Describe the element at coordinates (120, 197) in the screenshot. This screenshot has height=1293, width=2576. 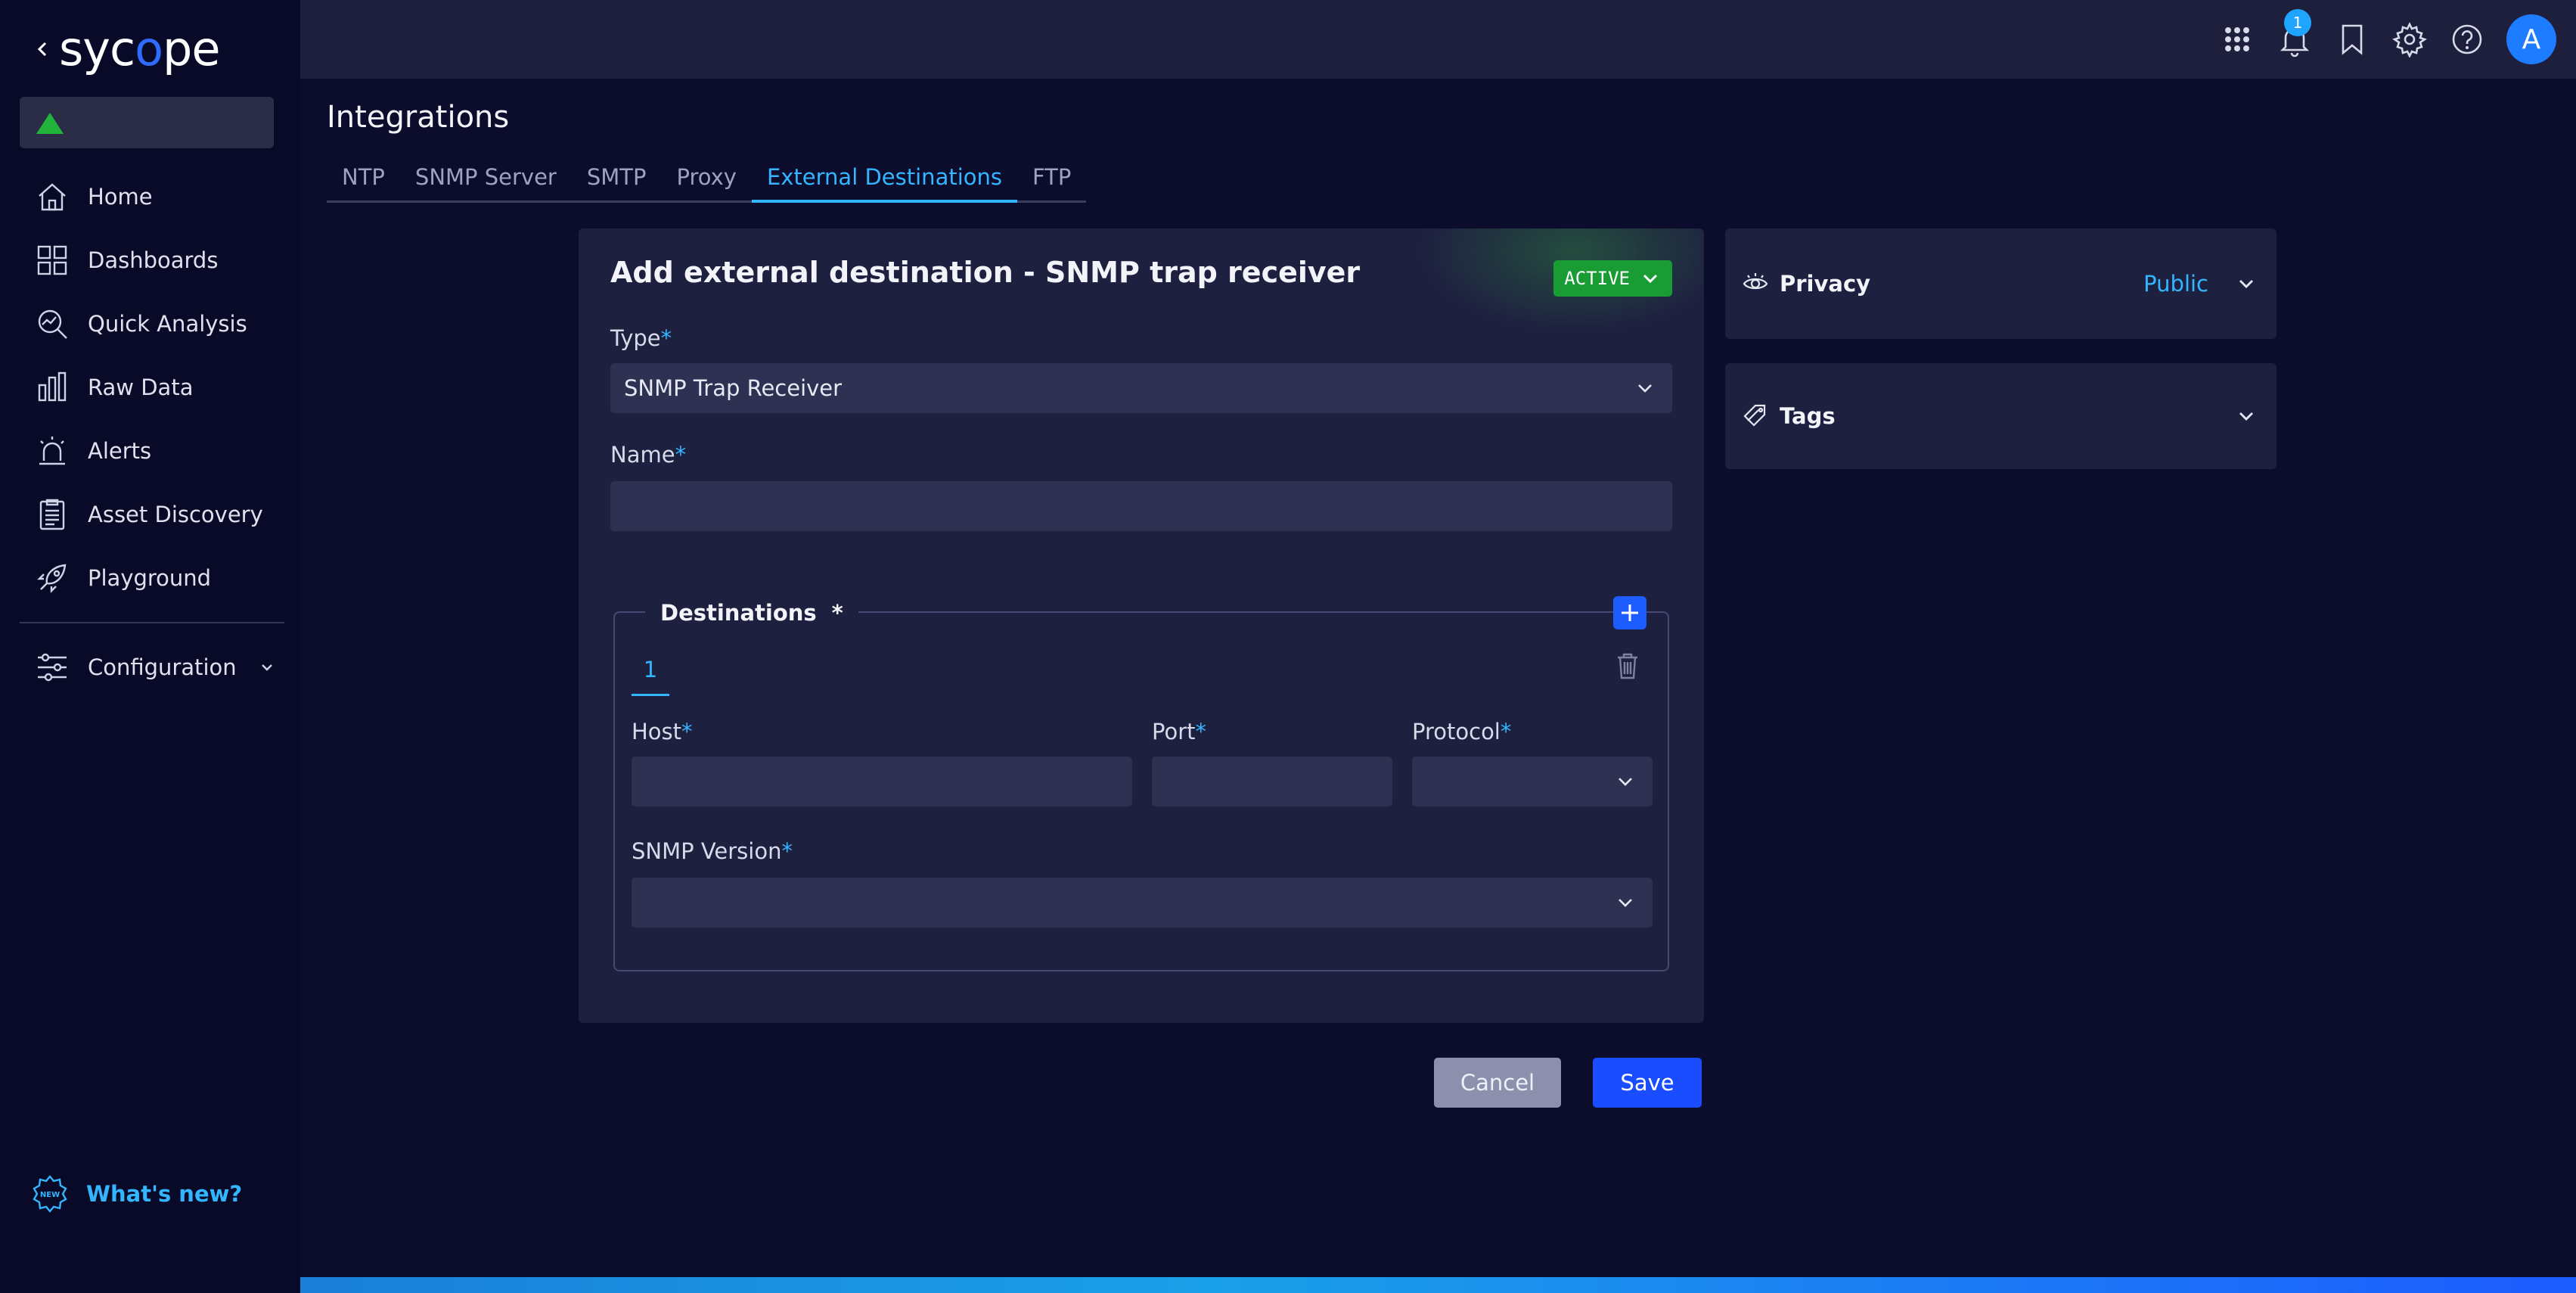
I see `sidebar-item-label: Home` at that location.